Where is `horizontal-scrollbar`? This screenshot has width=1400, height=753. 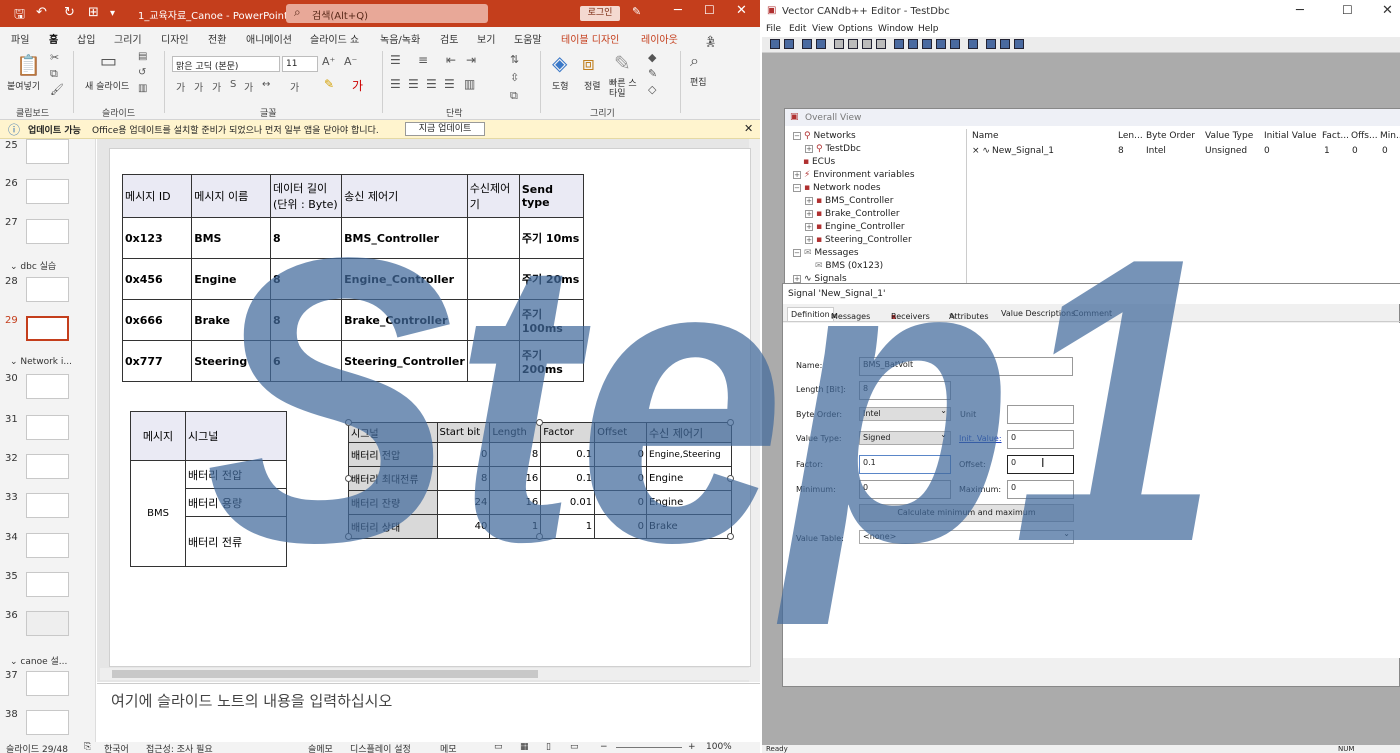
horizontal-scrollbar is located at coordinates (424, 674).